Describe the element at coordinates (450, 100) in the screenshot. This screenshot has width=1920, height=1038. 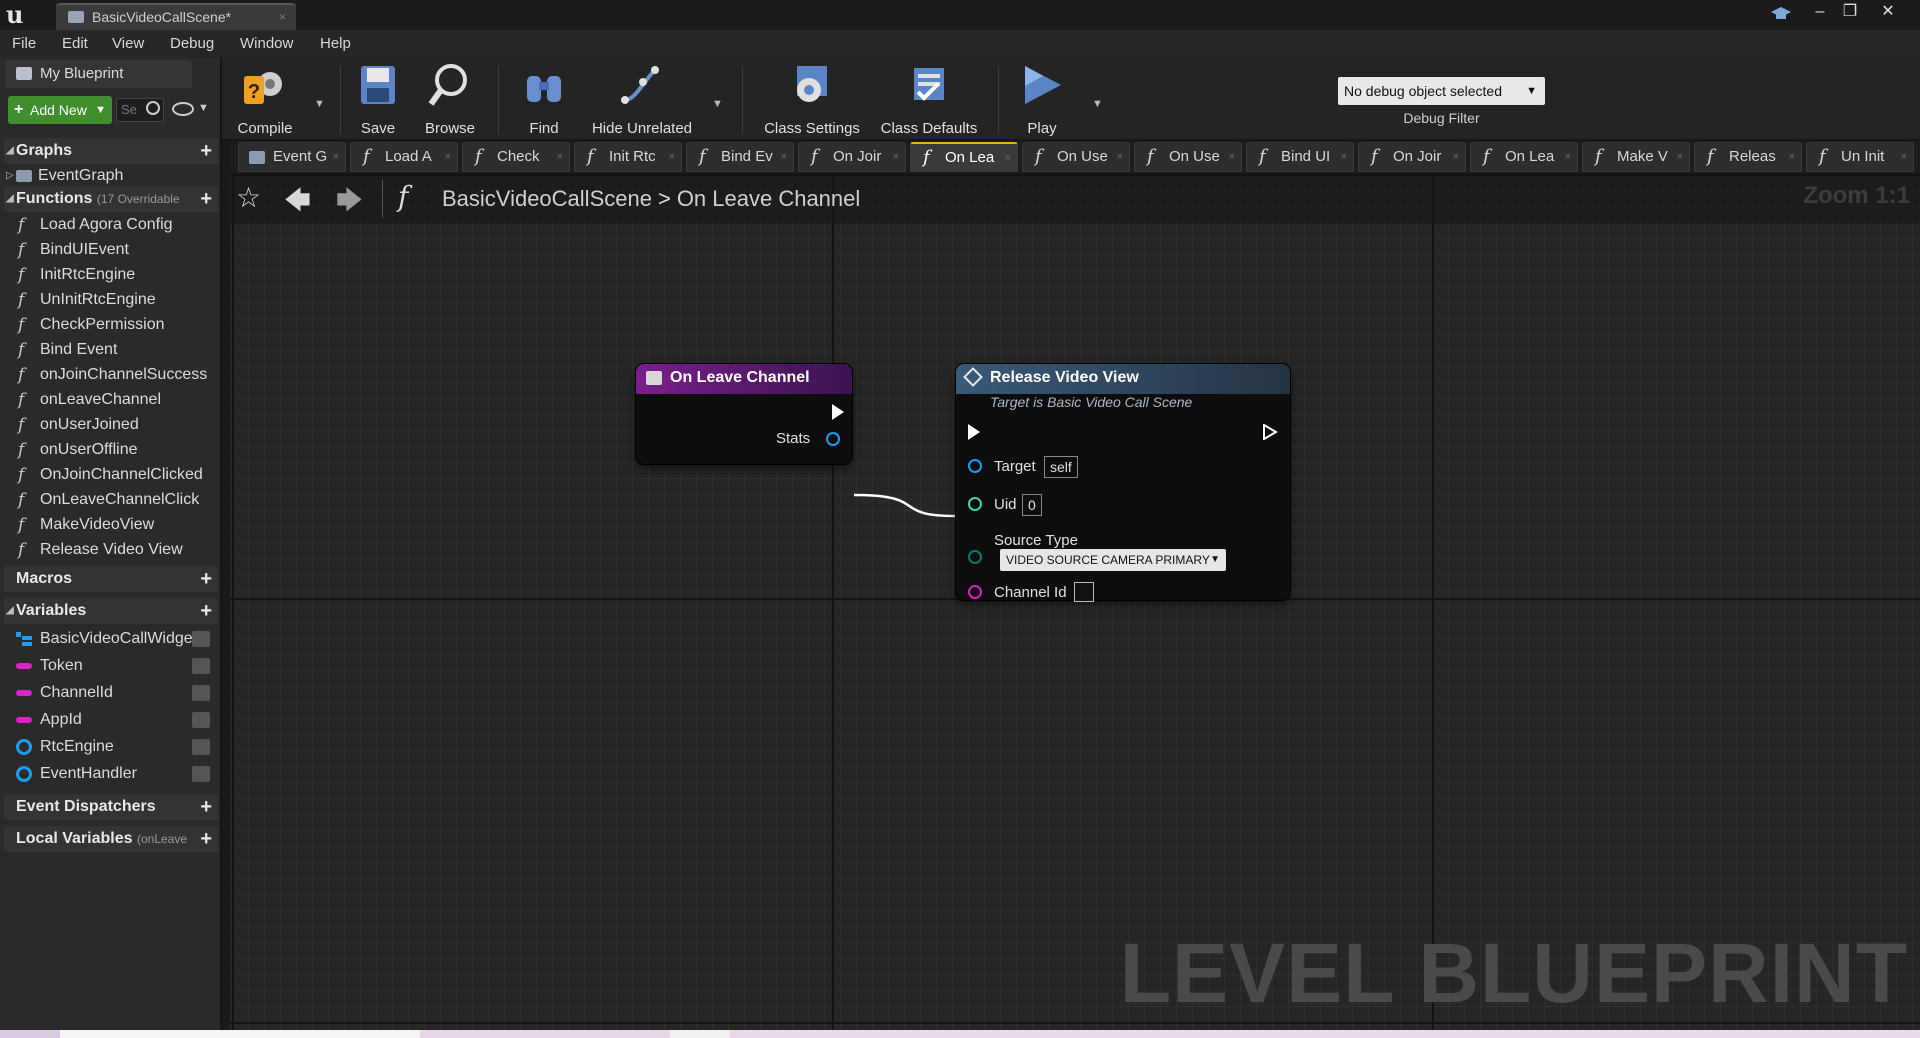
I see `browse-button: Browse` at that location.